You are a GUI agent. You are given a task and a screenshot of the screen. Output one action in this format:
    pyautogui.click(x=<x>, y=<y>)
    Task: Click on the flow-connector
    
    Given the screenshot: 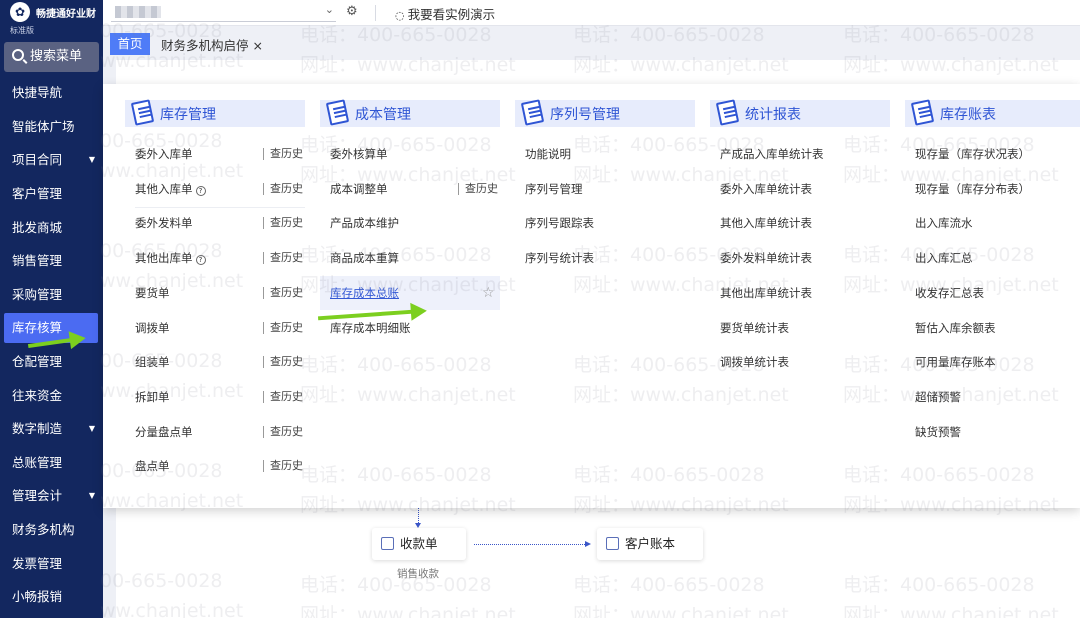 What is the action you would take?
    pyautogui.click(x=418, y=516)
    